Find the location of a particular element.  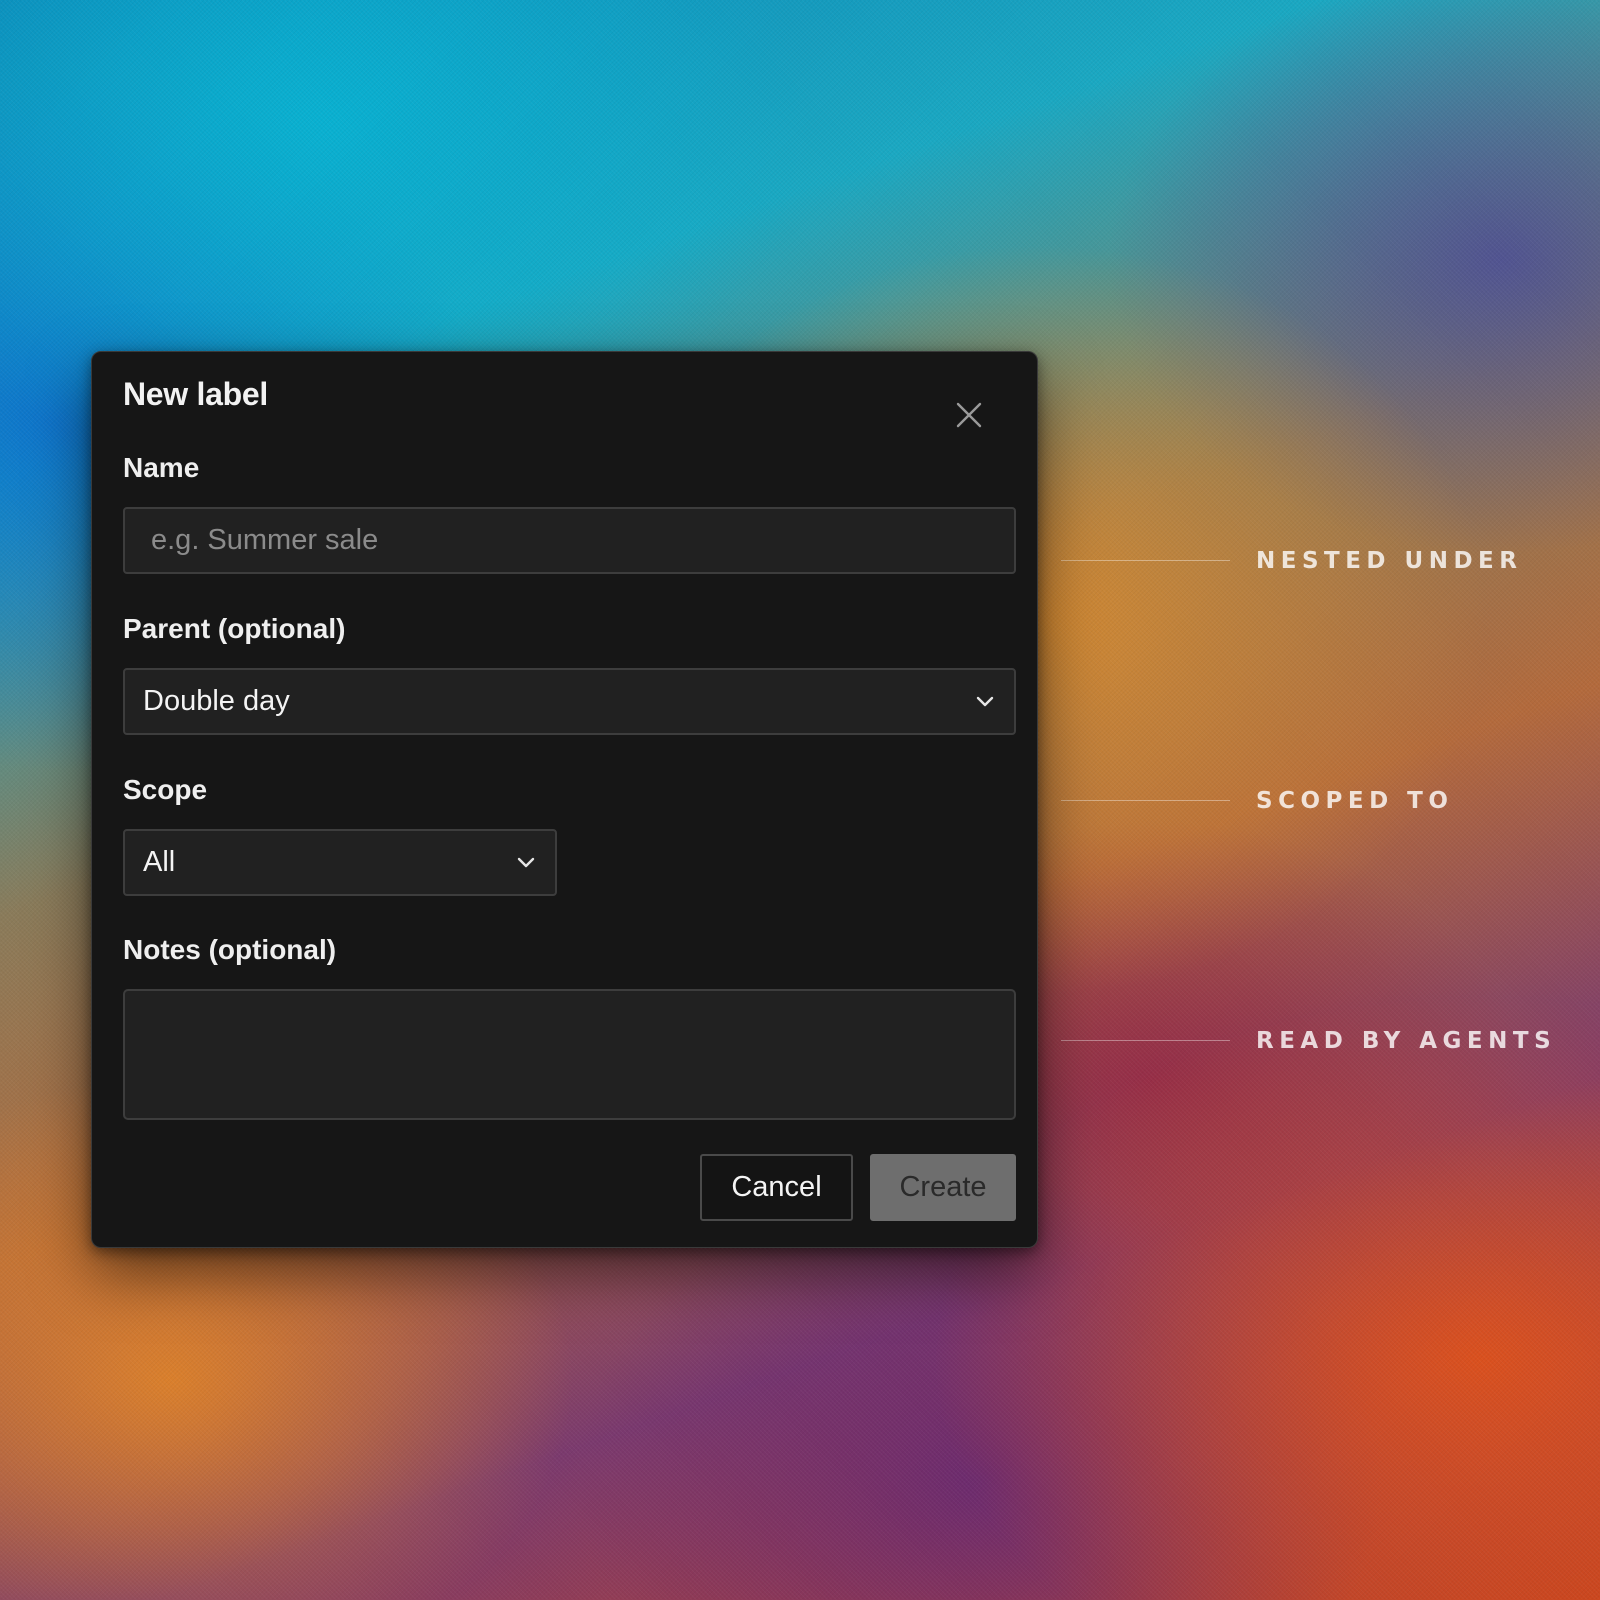

callout-nested-under: NESTED UNDER is located at coordinates (1389, 561).